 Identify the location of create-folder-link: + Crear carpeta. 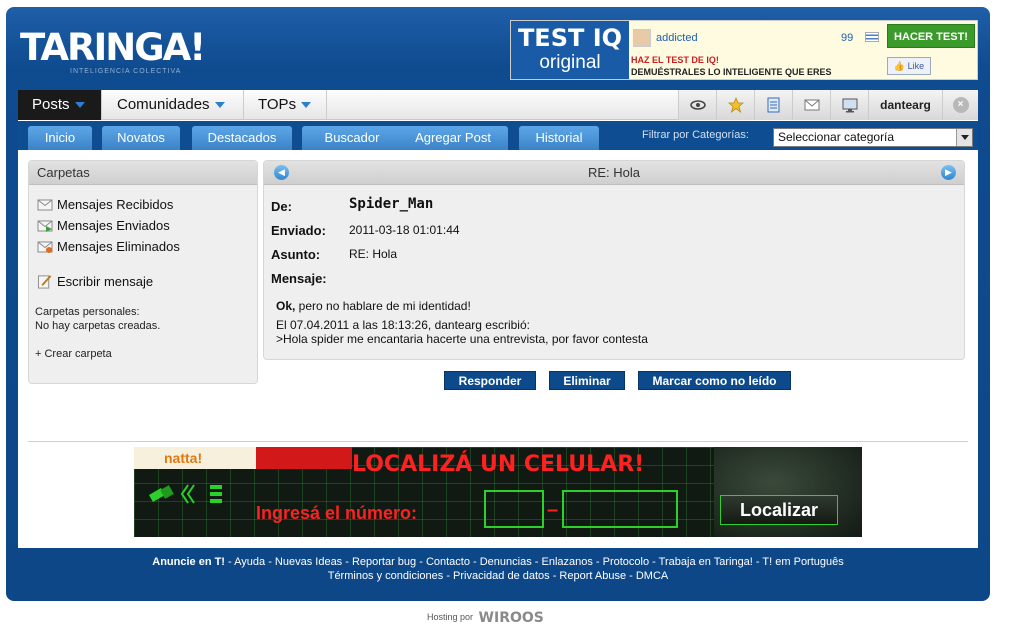
(73, 354).